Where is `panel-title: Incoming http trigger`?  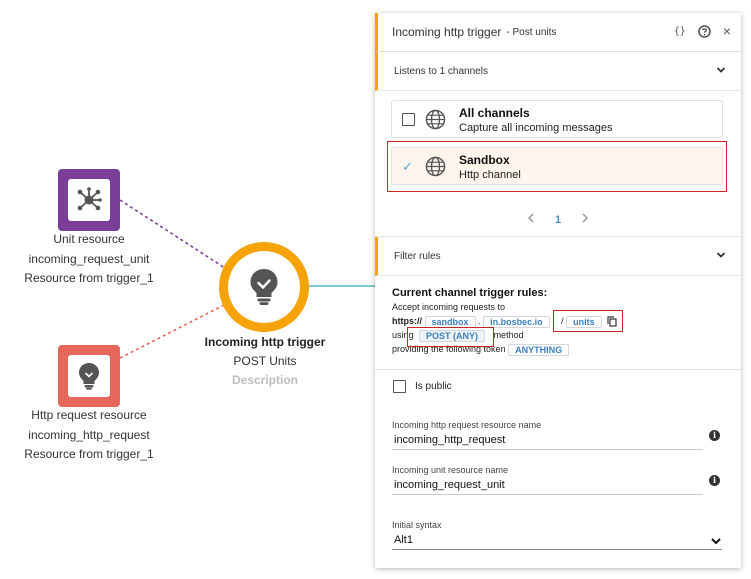
panel-title: Incoming http trigger is located at coordinates (447, 32).